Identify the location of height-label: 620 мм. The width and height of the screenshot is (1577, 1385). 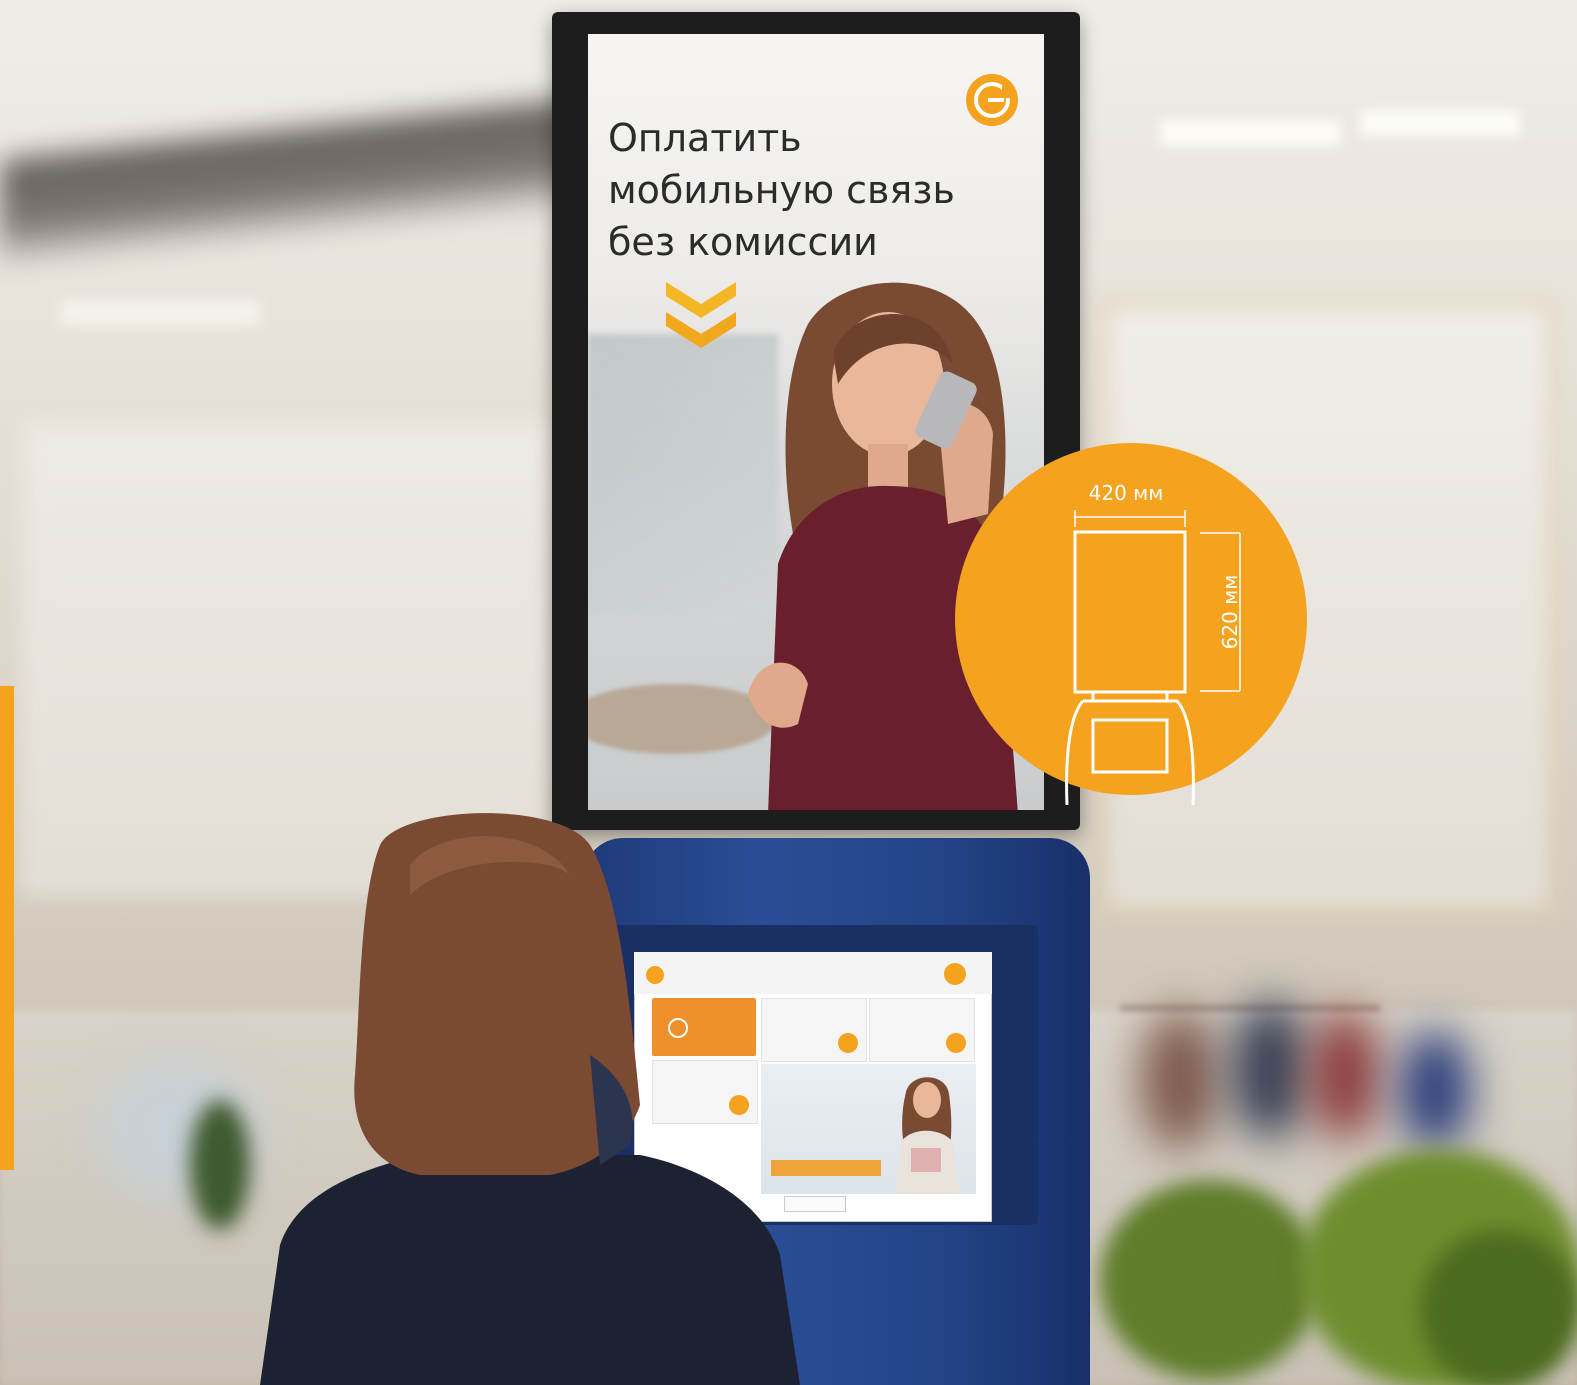
(1230, 612).